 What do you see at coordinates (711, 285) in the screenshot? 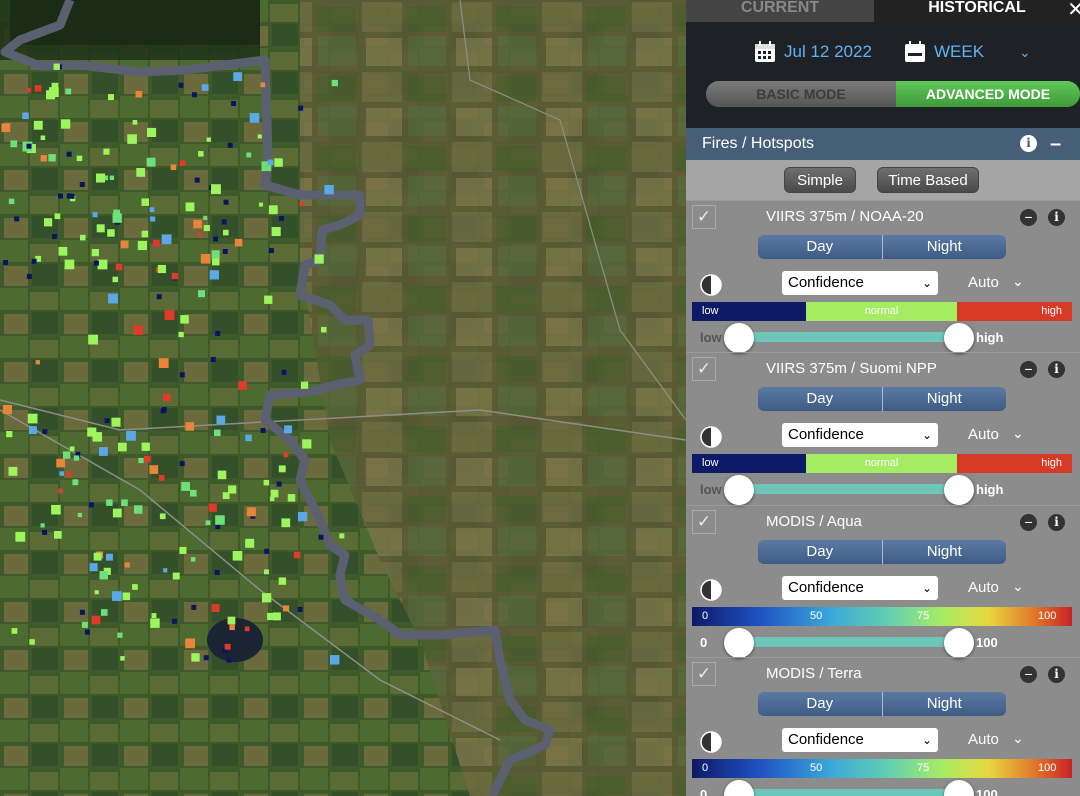
I see `contrast-icon` at bounding box center [711, 285].